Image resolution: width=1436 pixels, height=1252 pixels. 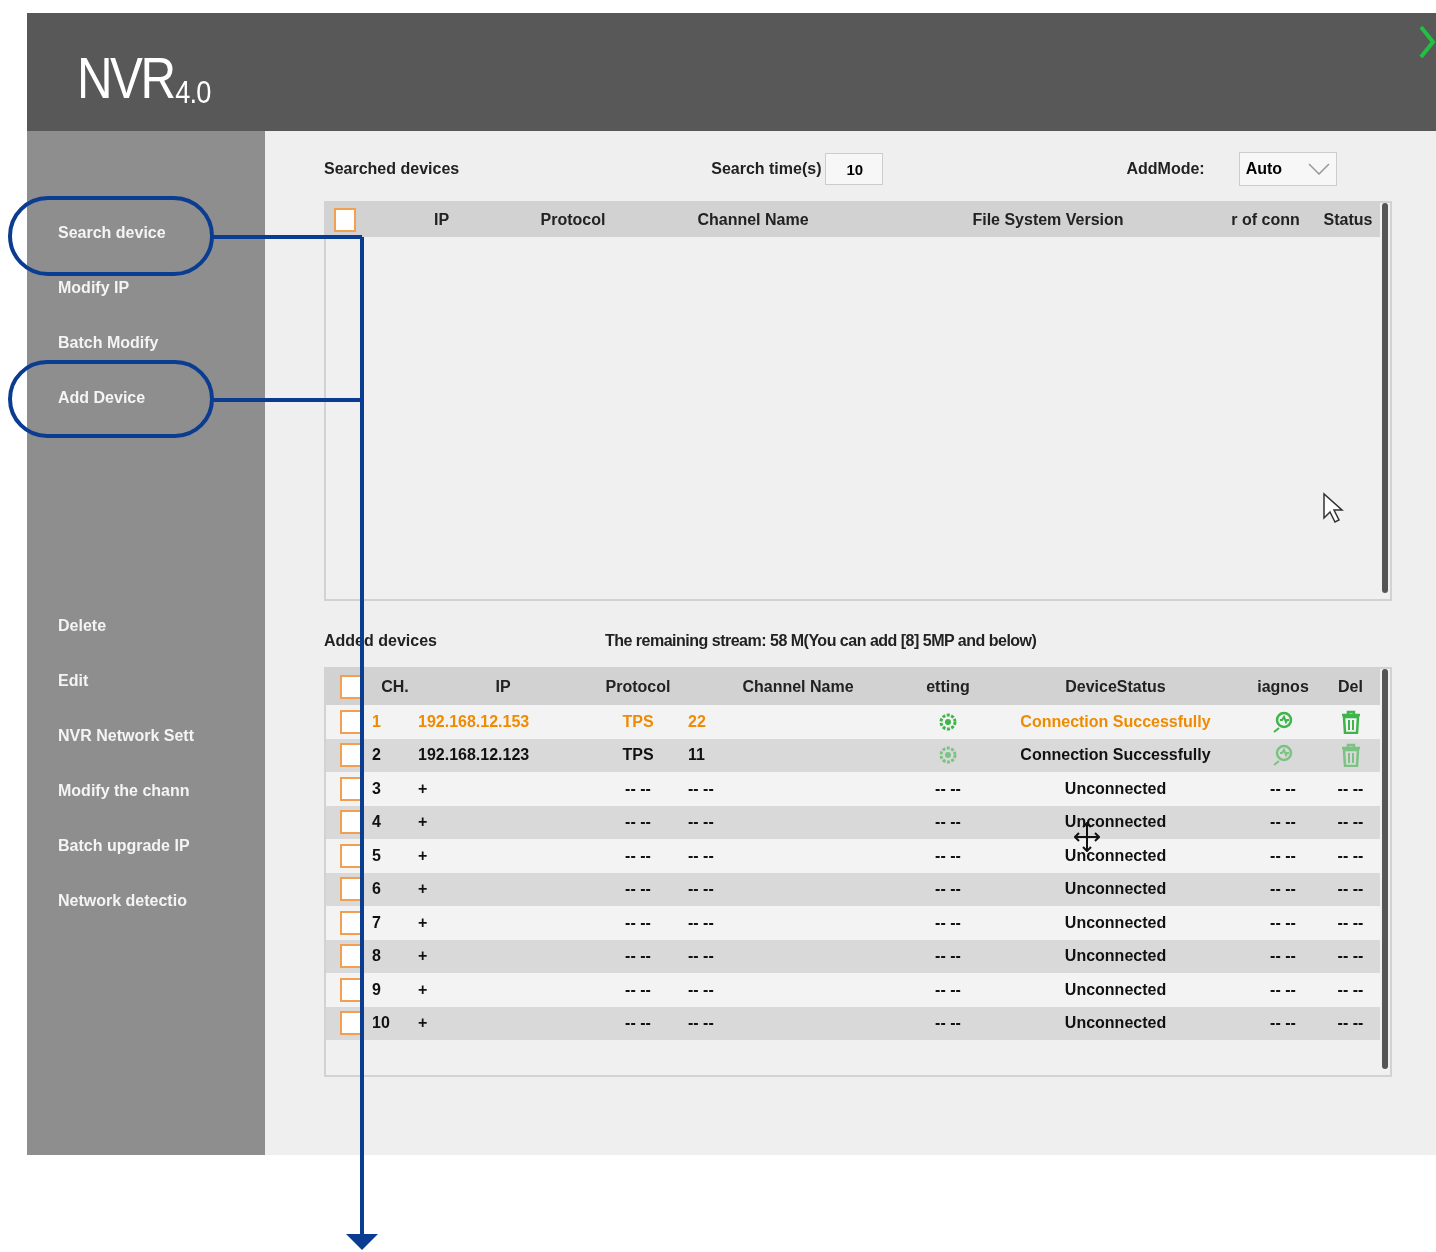 I want to click on column-header: Del, so click(x=1350, y=687).